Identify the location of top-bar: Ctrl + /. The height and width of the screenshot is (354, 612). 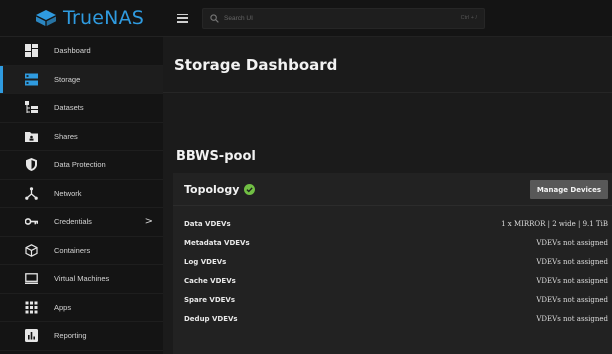
(387, 18).